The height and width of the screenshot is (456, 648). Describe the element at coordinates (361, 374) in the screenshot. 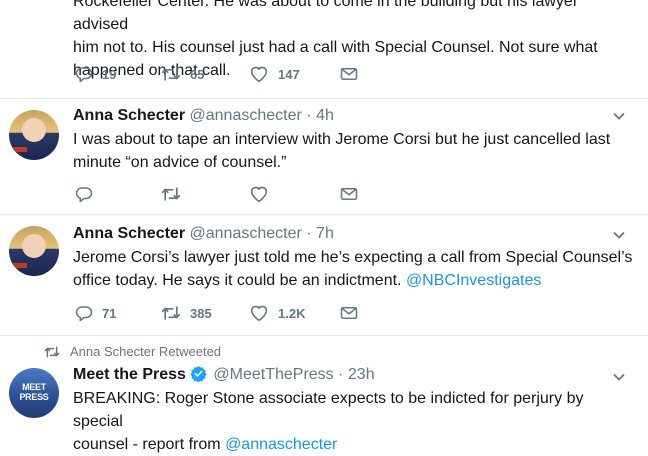

I see `tweet-time: 23h` at that location.